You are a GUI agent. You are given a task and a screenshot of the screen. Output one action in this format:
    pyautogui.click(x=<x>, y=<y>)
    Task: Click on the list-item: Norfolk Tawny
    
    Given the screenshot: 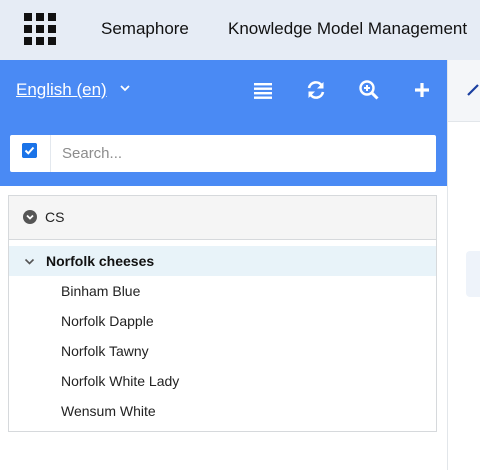 What is the action you would take?
    pyautogui.click(x=105, y=351)
    